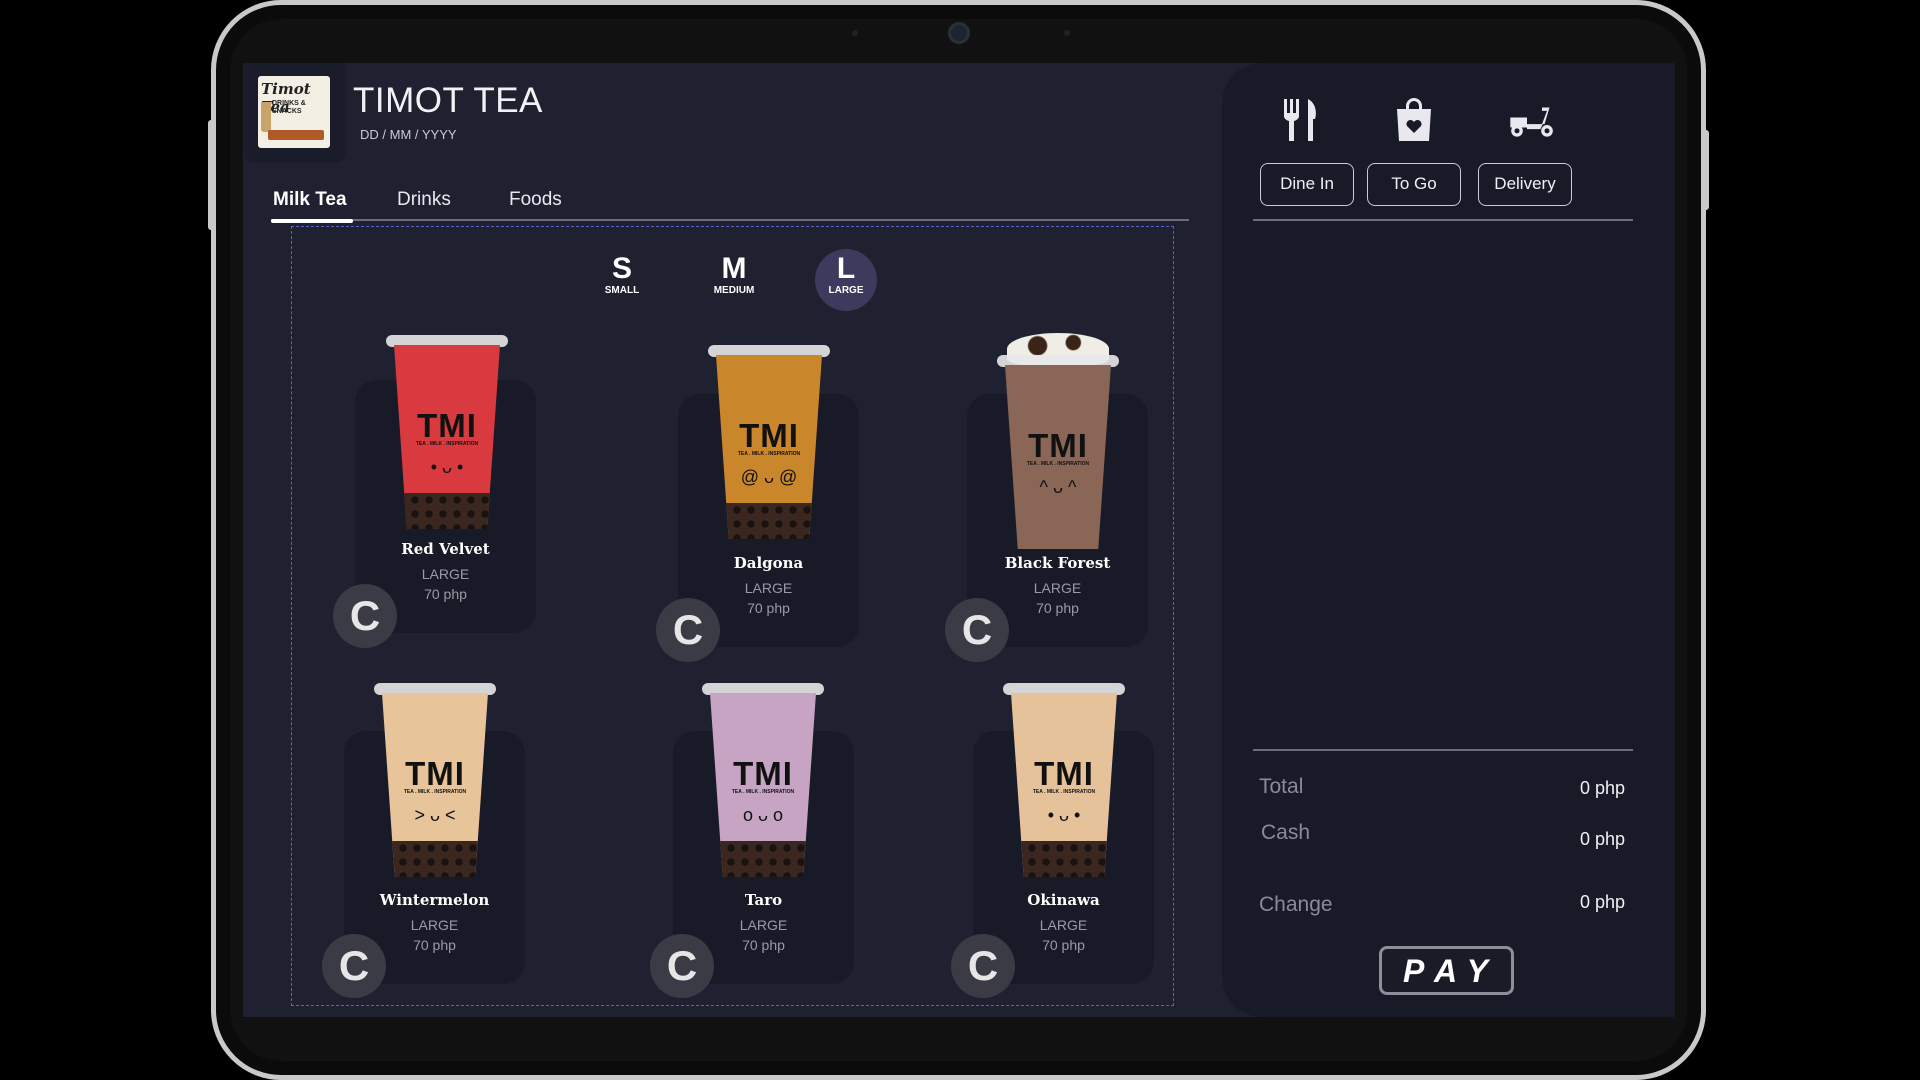 The width and height of the screenshot is (1920, 1080). I want to click on product-name: Dalgona, so click(768, 563).